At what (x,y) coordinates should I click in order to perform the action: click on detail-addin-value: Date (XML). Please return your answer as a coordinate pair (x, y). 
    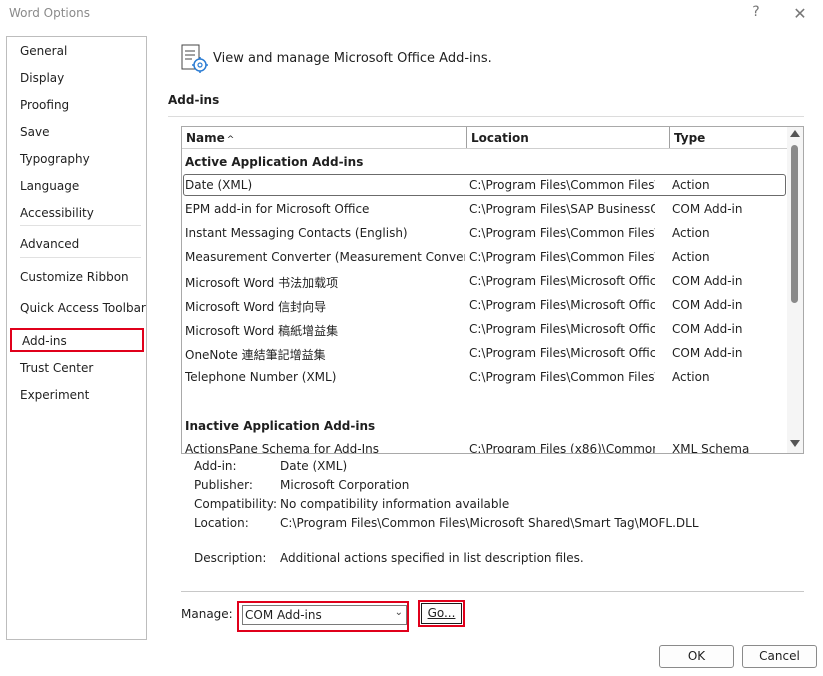
    Looking at the image, I should click on (314, 466).